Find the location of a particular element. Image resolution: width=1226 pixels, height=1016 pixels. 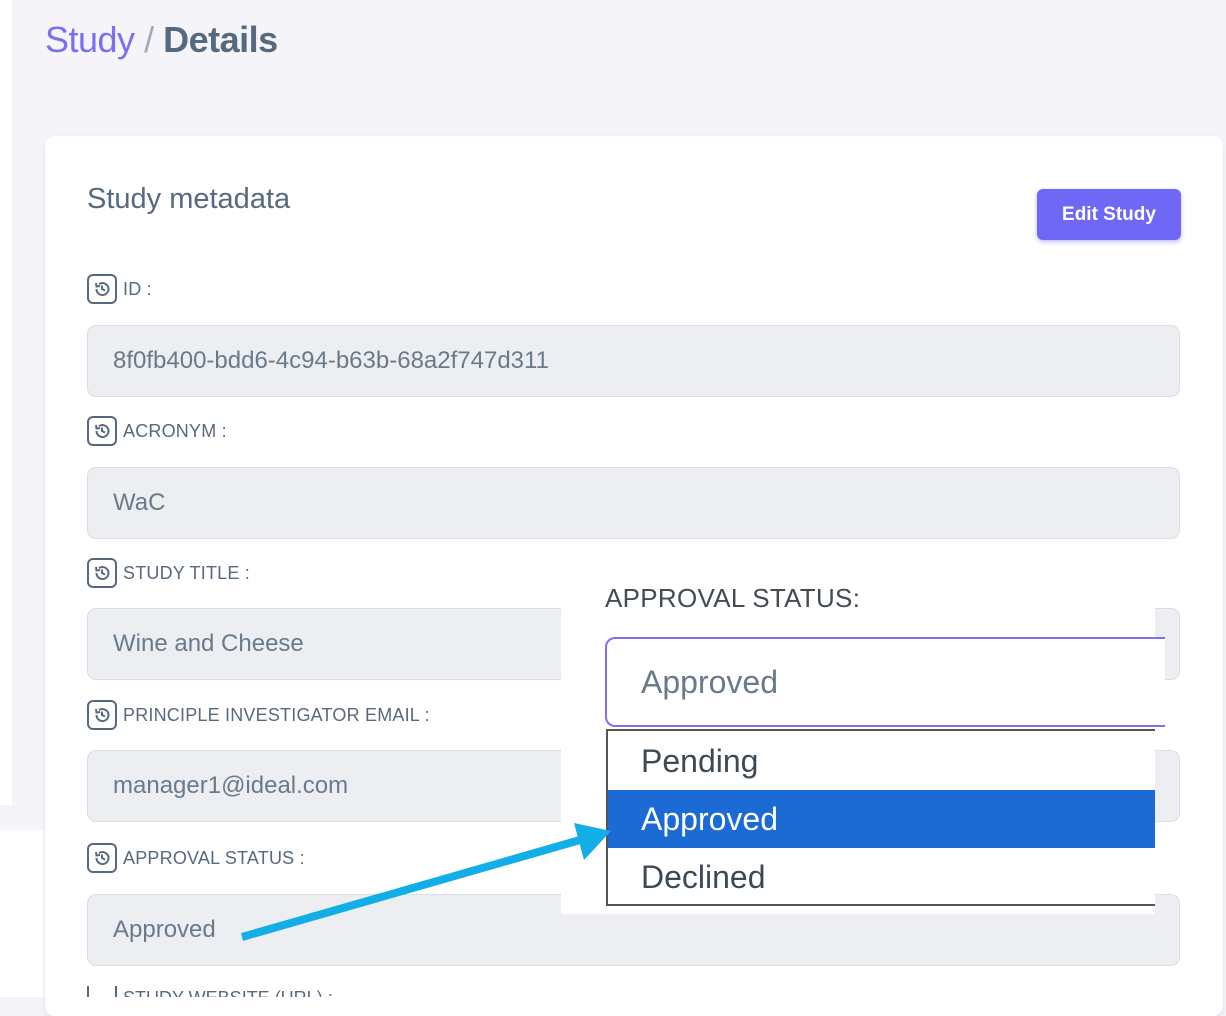

field-label-text: STUDY WEBSITE (URL) : is located at coordinates (228, 993).